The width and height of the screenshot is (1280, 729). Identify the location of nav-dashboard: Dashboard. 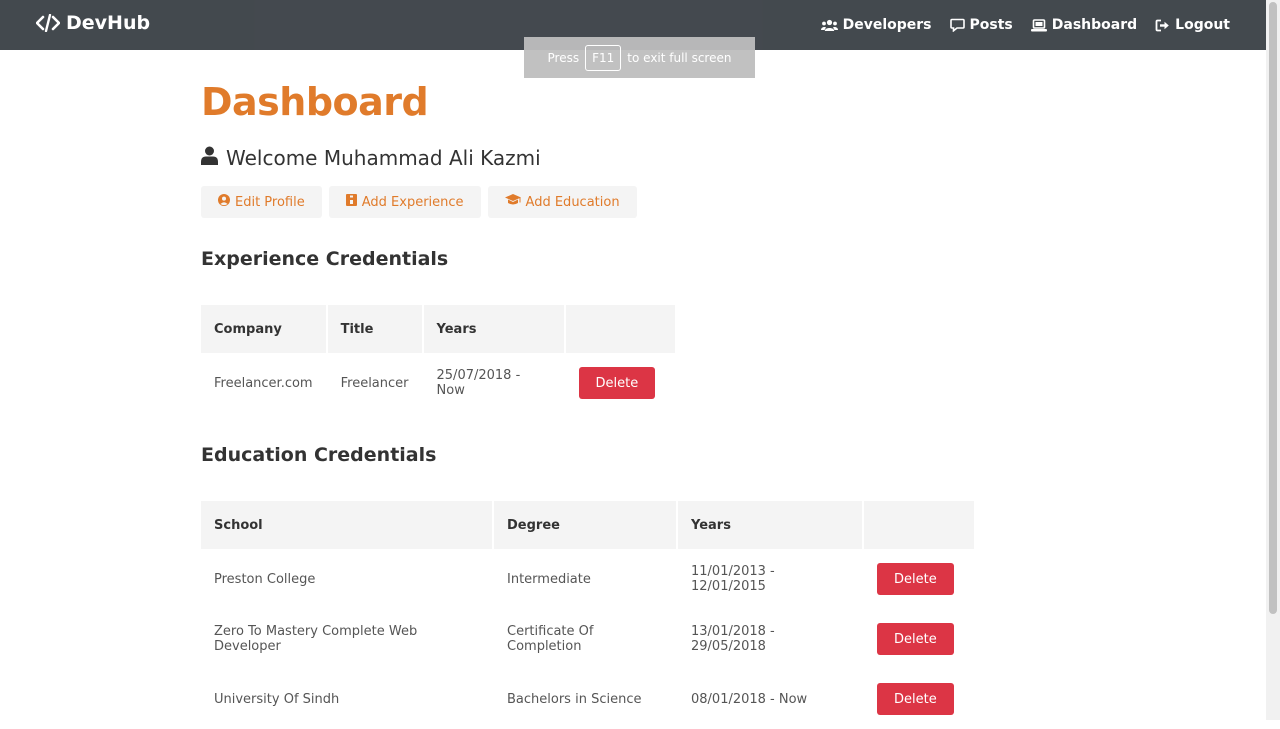
(1084, 25).